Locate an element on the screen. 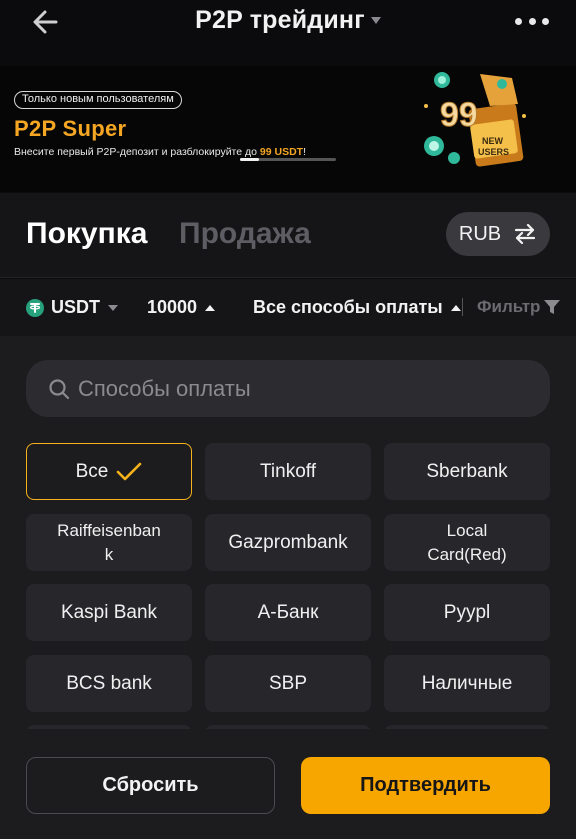 This screenshot has width=576, height=839. gift-box-icon: 99 NEW USERS is located at coordinates (475, 119).